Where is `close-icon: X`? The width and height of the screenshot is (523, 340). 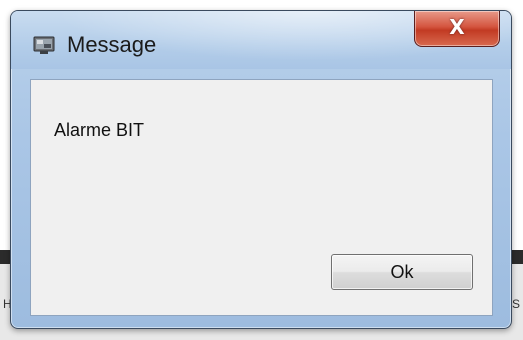 close-icon: X is located at coordinates (457, 27).